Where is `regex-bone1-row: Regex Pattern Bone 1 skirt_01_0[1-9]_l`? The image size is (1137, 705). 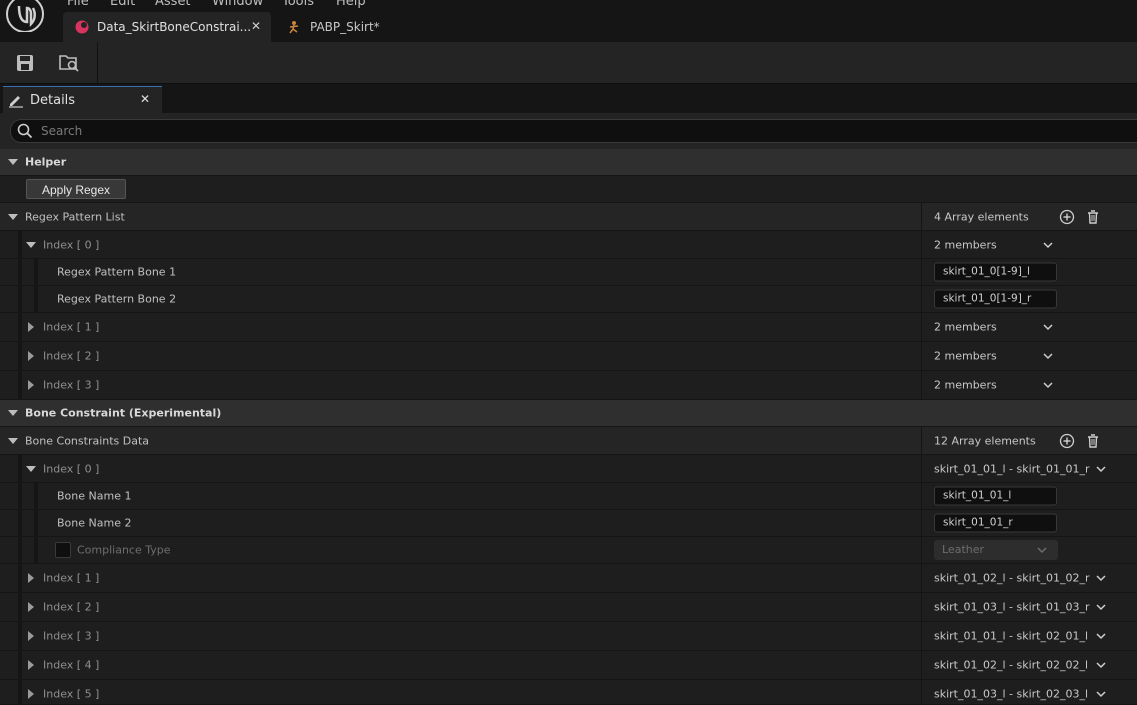 regex-bone1-row: Regex Pattern Bone 1 skirt_01_0[1-9]_l is located at coordinates (568, 272).